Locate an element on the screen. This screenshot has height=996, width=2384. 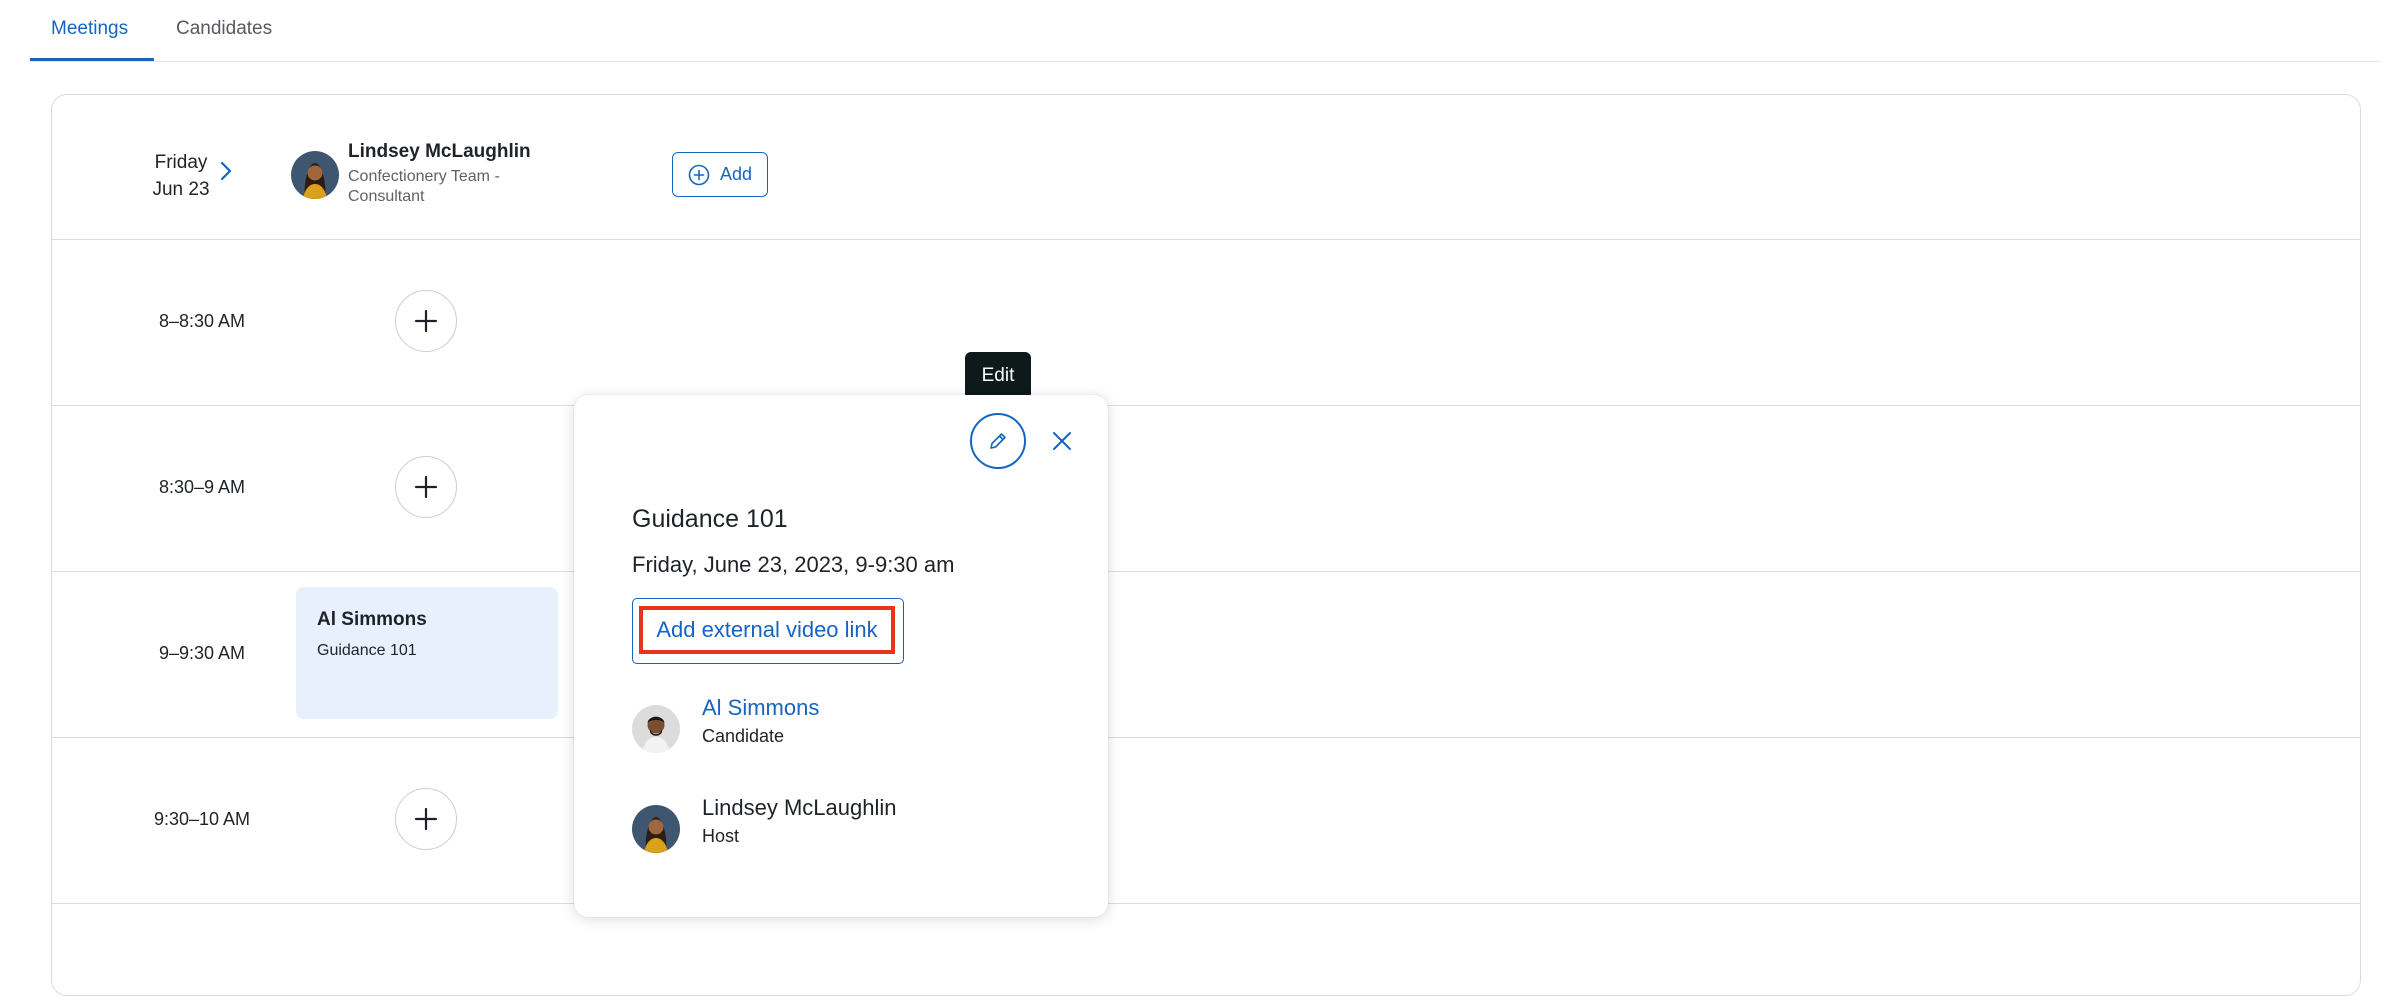
appointment-name: Al Simmons is located at coordinates (372, 619).